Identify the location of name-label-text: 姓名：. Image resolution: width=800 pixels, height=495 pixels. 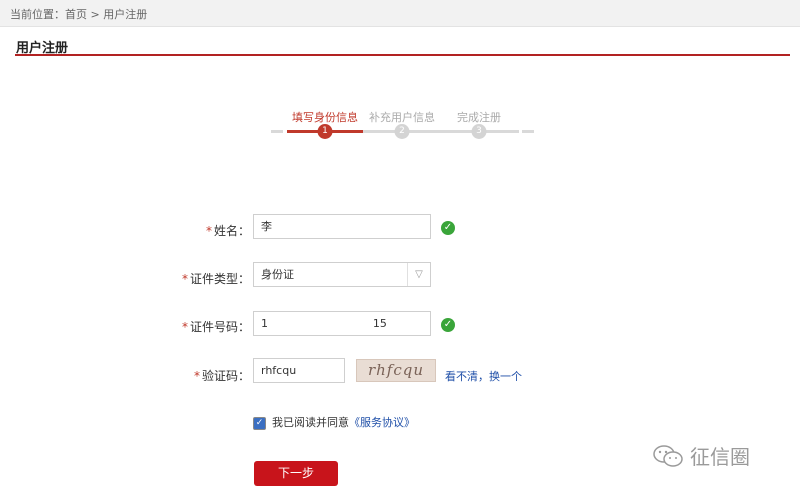
(231, 231).